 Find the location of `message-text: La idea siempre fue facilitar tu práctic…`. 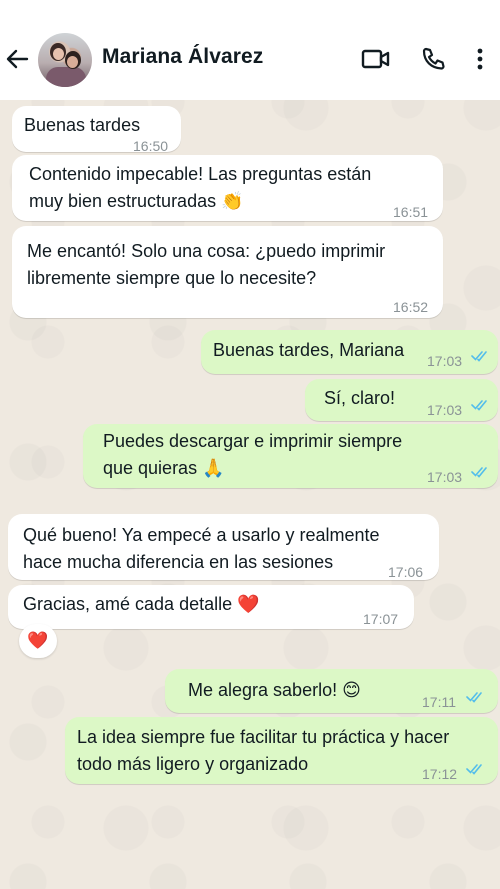

message-text: La idea siempre fue facilitar tu práctic… is located at coordinates (263, 750).